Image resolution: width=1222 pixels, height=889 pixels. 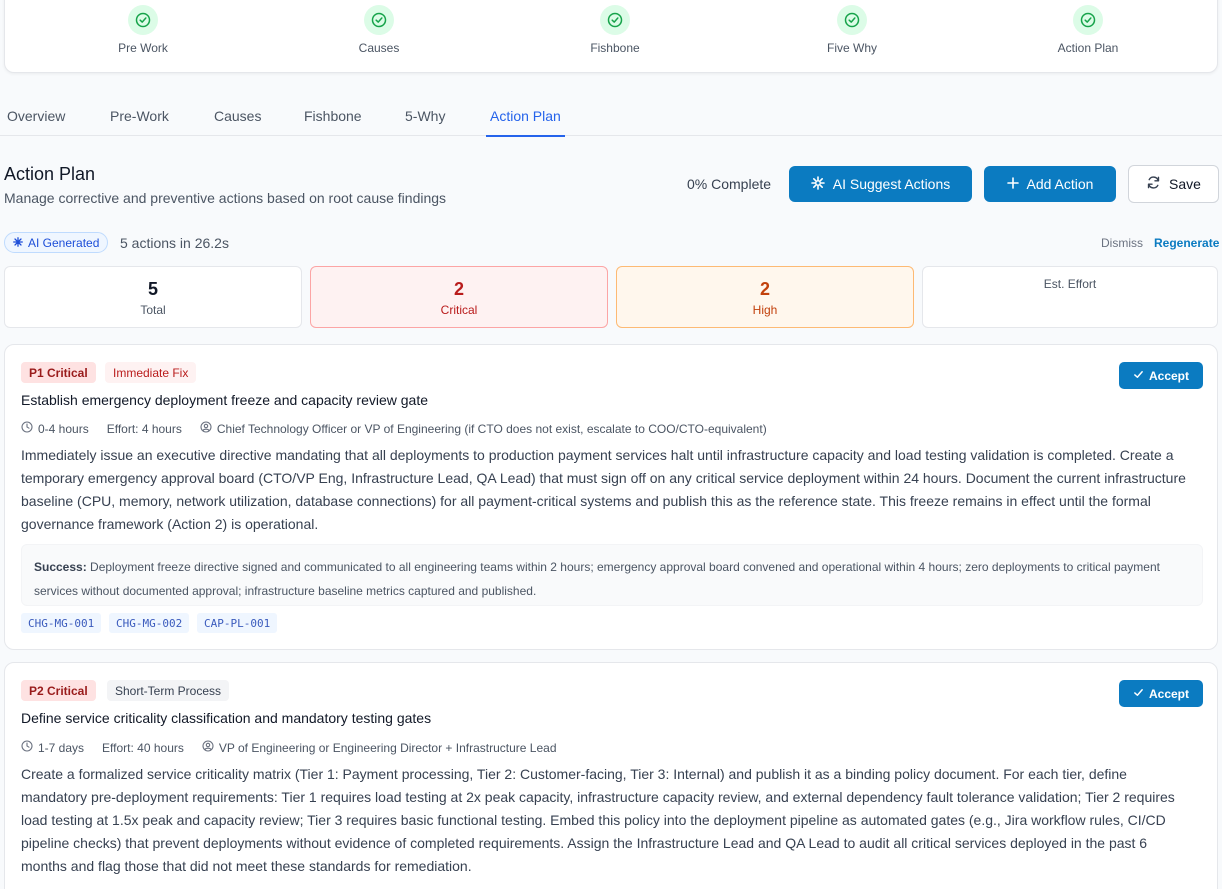 I want to click on step-label: Five Why, so click(x=851, y=48).